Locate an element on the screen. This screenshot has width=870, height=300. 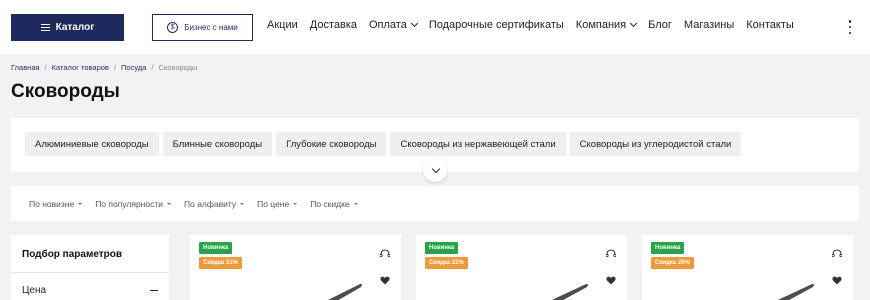
breadcrumb-catalog: Каталог товаров is located at coordinates (80, 67).